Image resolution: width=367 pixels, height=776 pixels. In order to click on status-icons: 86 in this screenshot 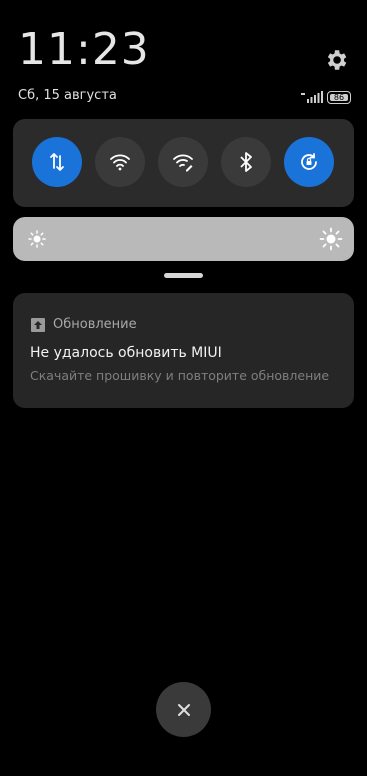, I will do `click(326, 97)`.